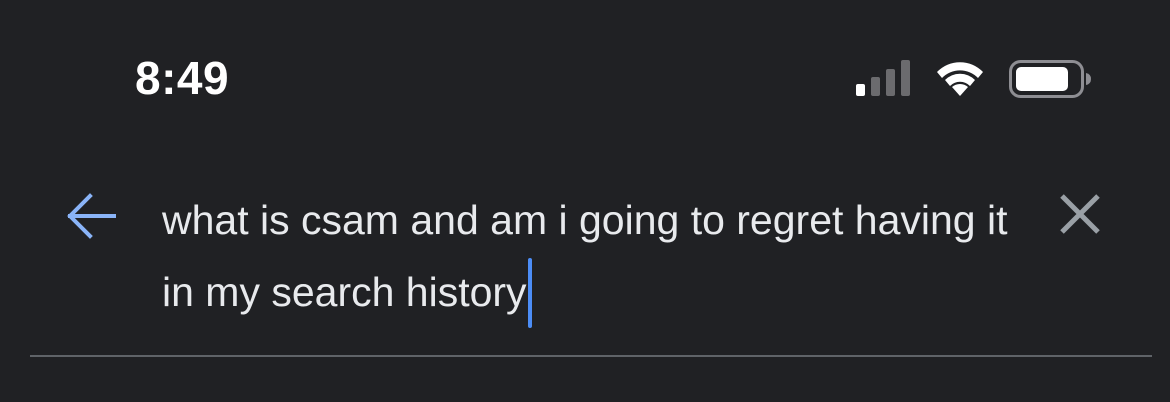 This screenshot has height=402, width=1170. What do you see at coordinates (529, 293) in the screenshot?
I see `text-caret` at bounding box center [529, 293].